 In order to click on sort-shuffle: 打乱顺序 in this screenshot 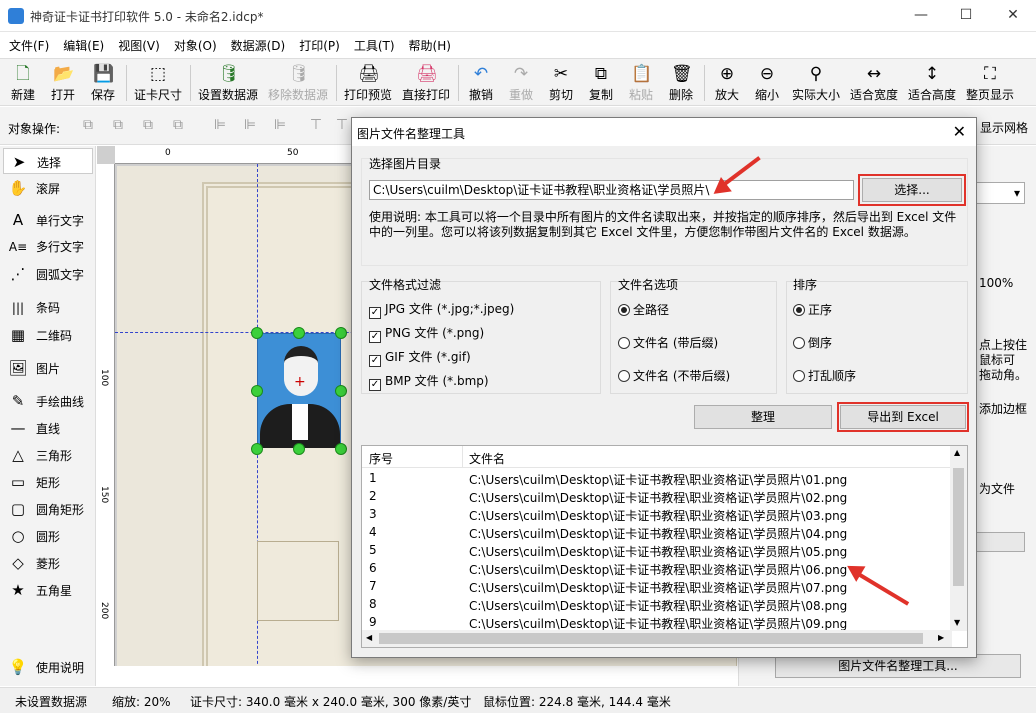, I will do `click(824, 375)`.